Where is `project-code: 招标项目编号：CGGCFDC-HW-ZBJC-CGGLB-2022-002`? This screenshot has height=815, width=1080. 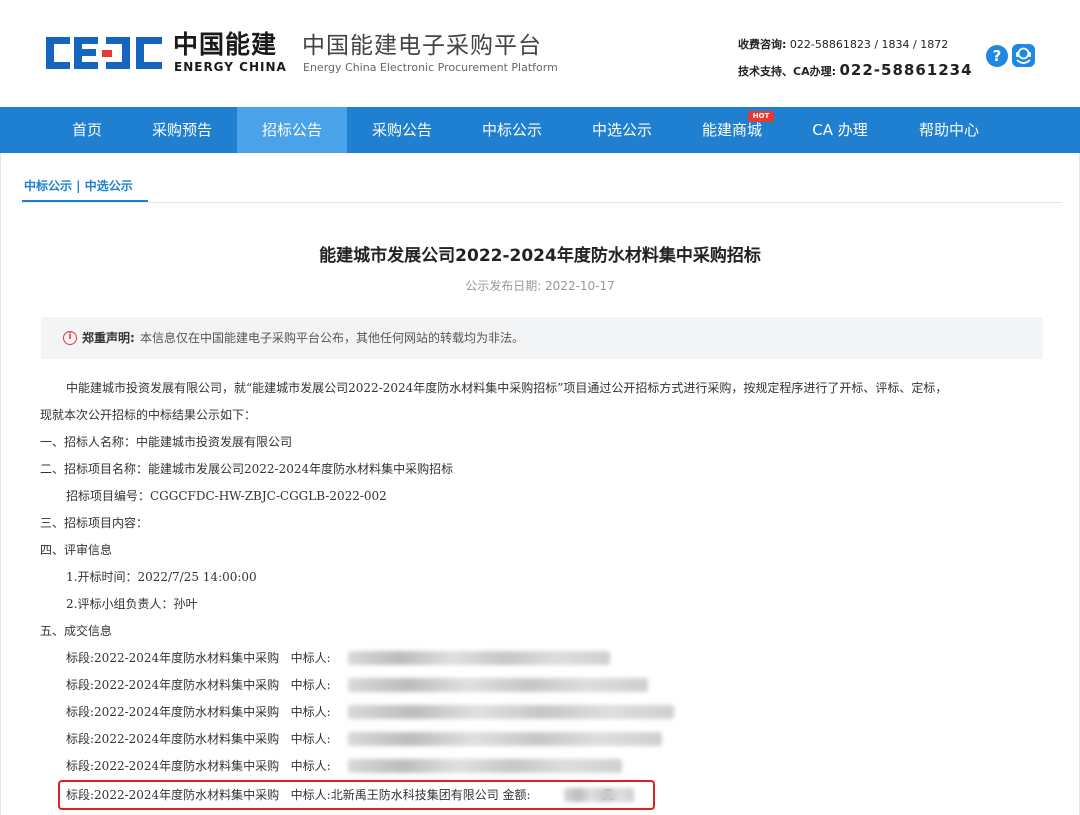
project-code: 招标项目编号：CGGCFDC-HW-ZBJC-CGGLB-2022-002 is located at coordinates (226, 496).